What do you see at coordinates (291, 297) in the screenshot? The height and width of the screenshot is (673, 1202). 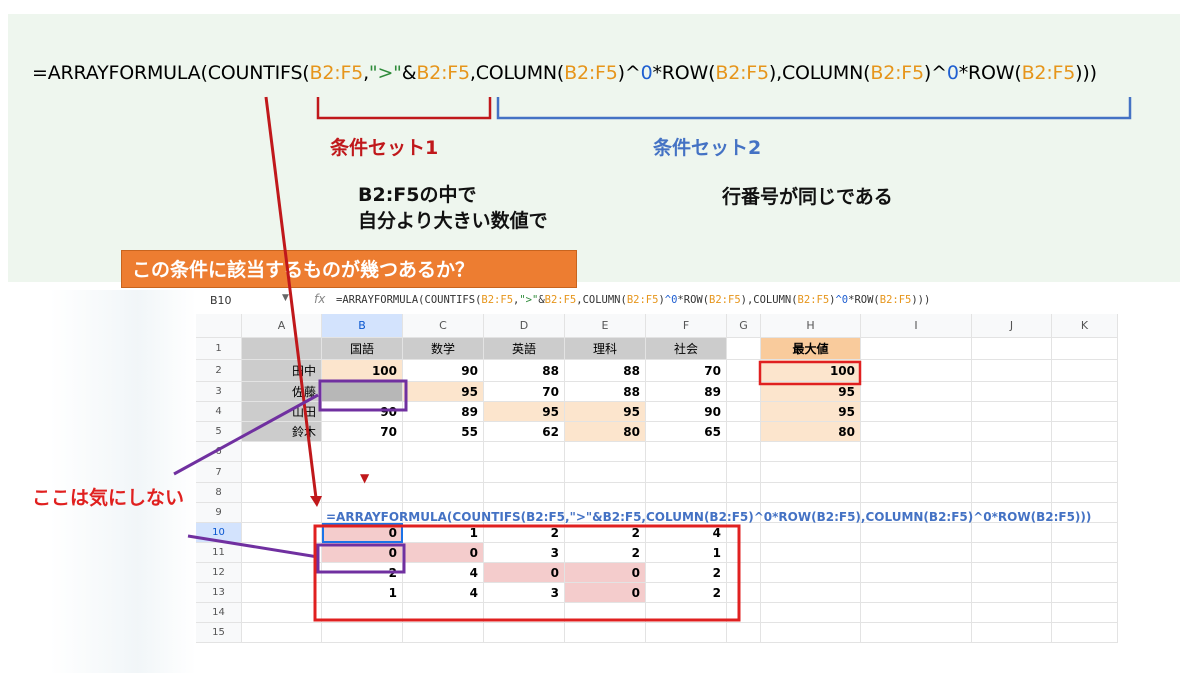 I see `arrow-formula-to-result` at bounding box center [291, 297].